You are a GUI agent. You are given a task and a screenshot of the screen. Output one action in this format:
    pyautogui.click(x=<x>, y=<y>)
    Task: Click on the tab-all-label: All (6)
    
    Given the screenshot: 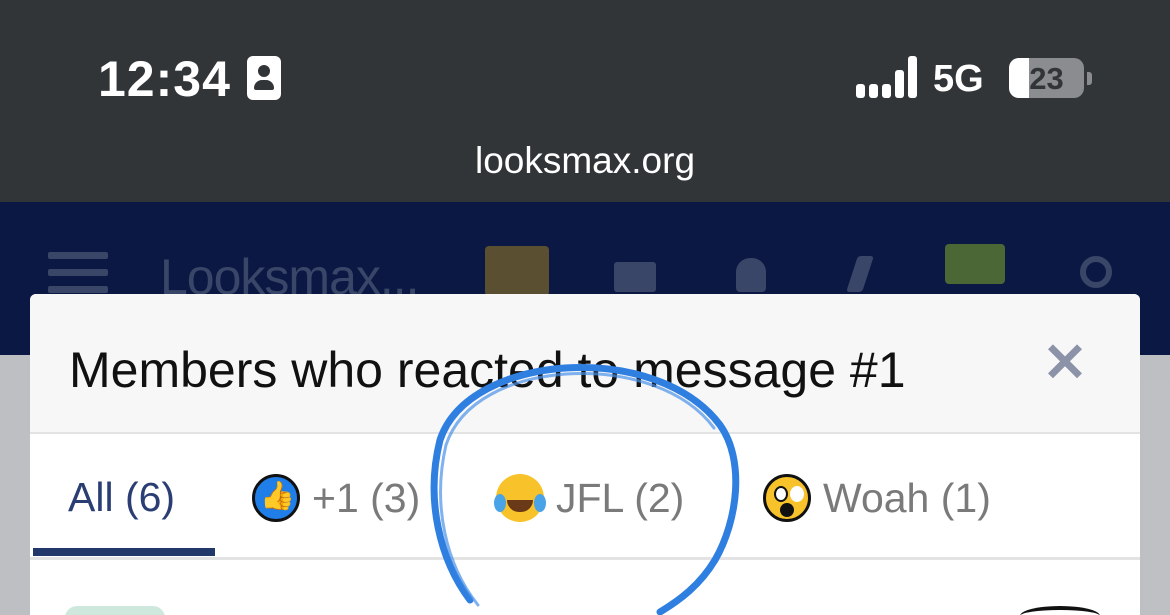 What is the action you would take?
    pyautogui.click(x=122, y=497)
    